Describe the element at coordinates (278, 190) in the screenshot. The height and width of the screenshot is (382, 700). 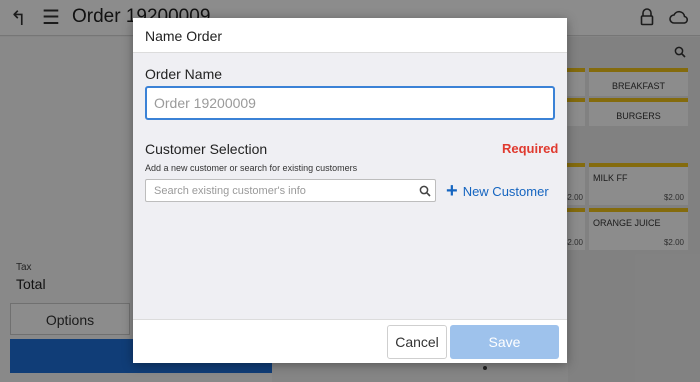
I see `customer-search-input` at that location.